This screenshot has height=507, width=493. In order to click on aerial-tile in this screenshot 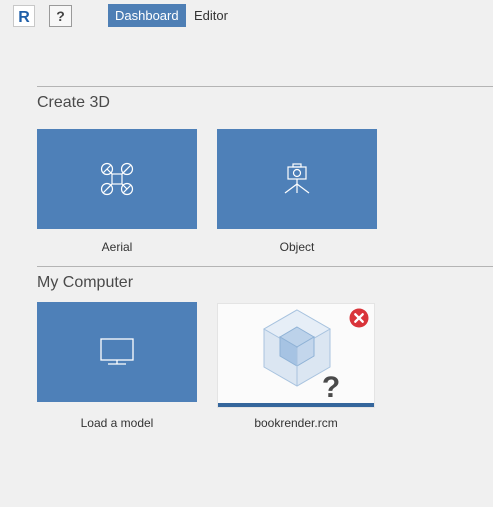, I will do `click(117, 179)`.